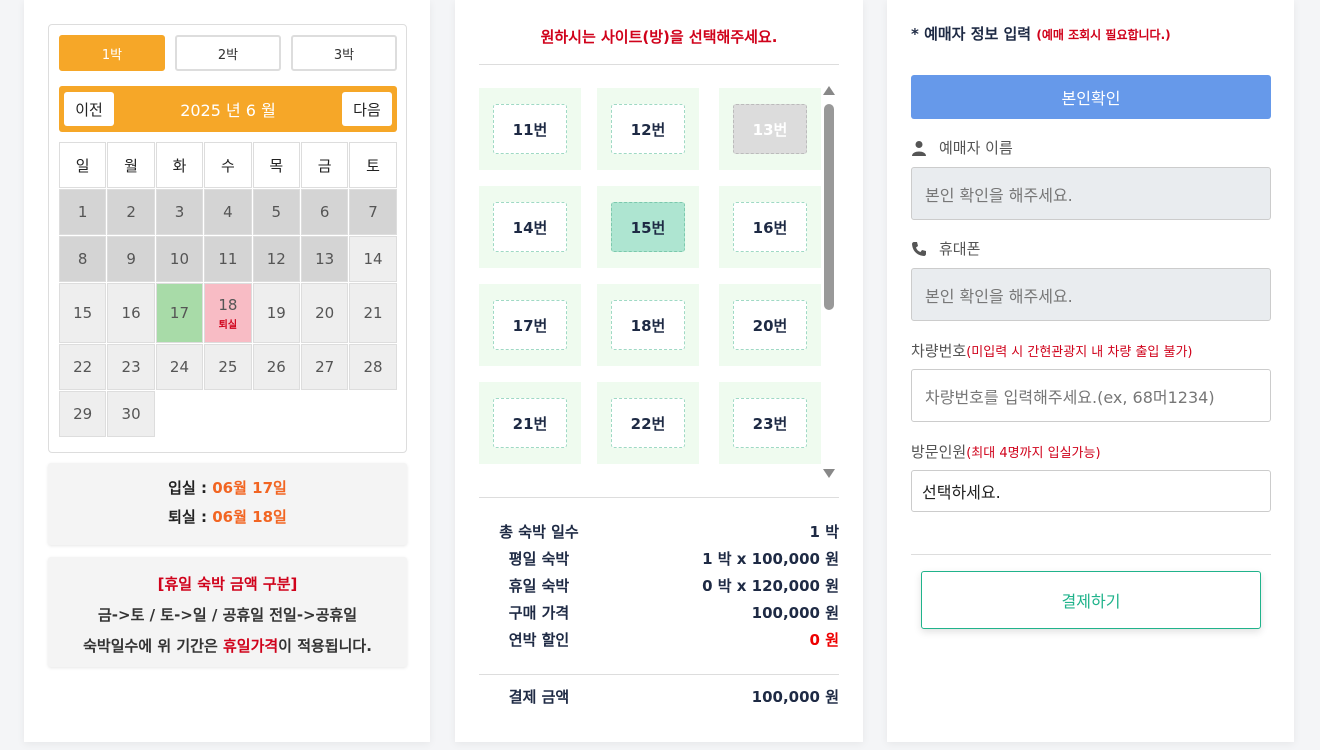 Image resolution: width=1320 pixels, height=750 pixels. I want to click on site-cell: 20번, so click(770, 325).